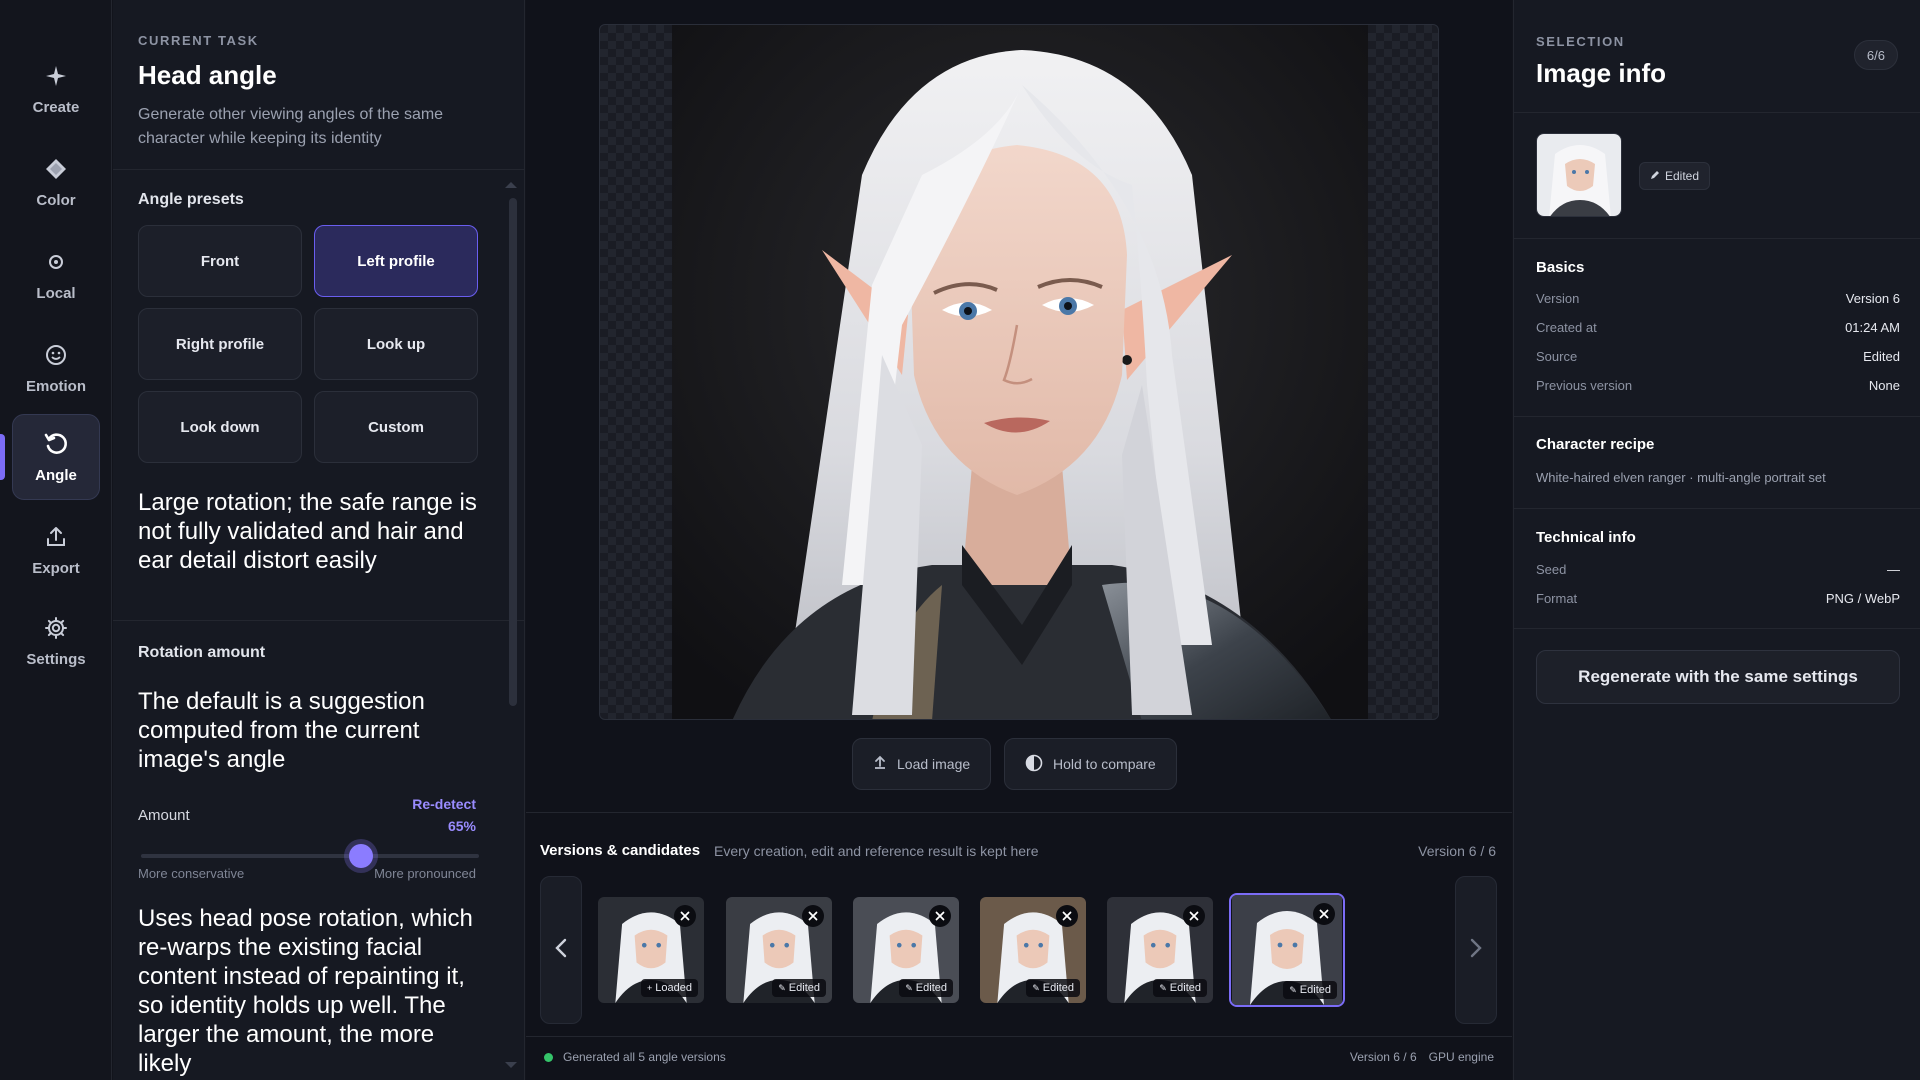  What do you see at coordinates (1718, 385) in the screenshot?
I see `basics-row-previous: Previous version None` at bounding box center [1718, 385].